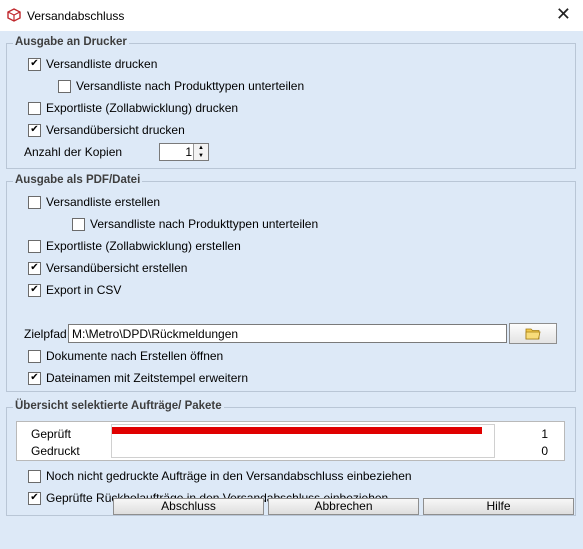 The width and height of the screenshot is (583, 549). I want to click on copies-value: 1, so click(188, 152).